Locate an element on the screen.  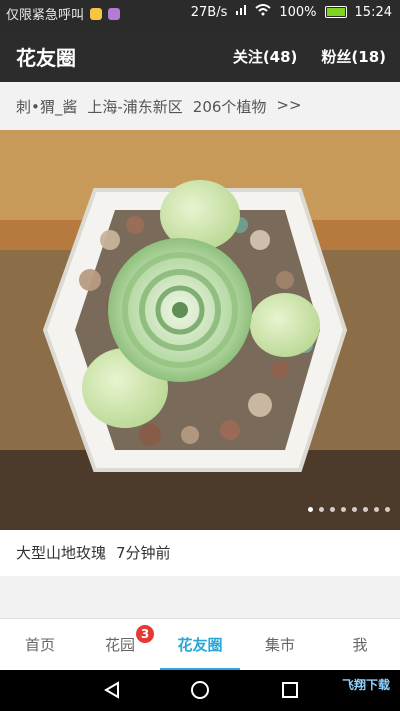
tab-market: 集市 is located at coordinates (280, 645).